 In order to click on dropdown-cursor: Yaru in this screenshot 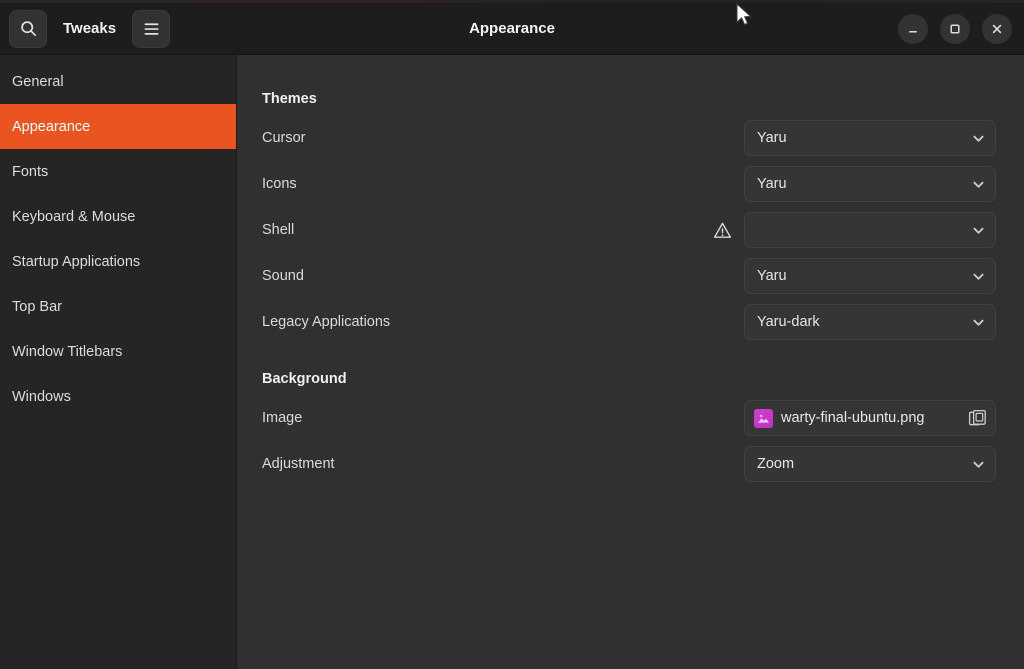, I will do `click(870, 138)`.